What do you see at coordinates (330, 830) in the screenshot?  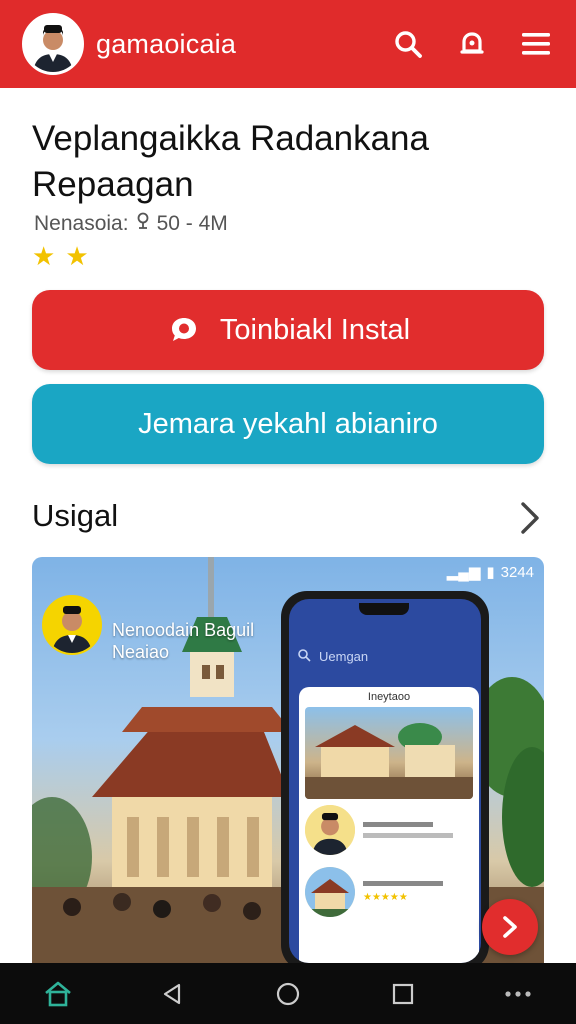 I see `mini-avatar` at bounding box center [330, 830].